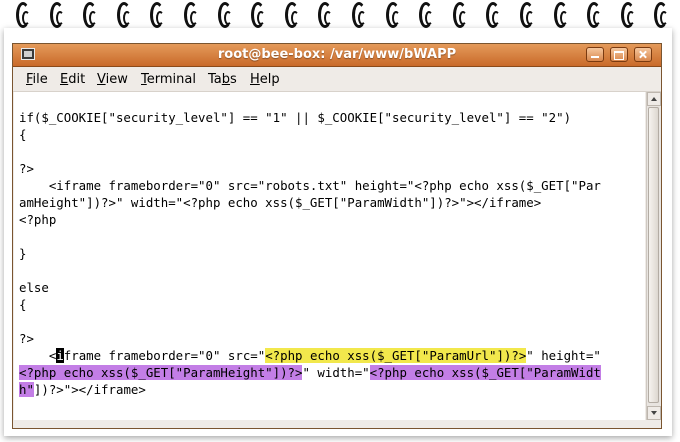 The image size is (680, 442). What do you see at coordinates (619, 54) in the screenshot?
I see `maximize-button` at bounding box center [619, 54].